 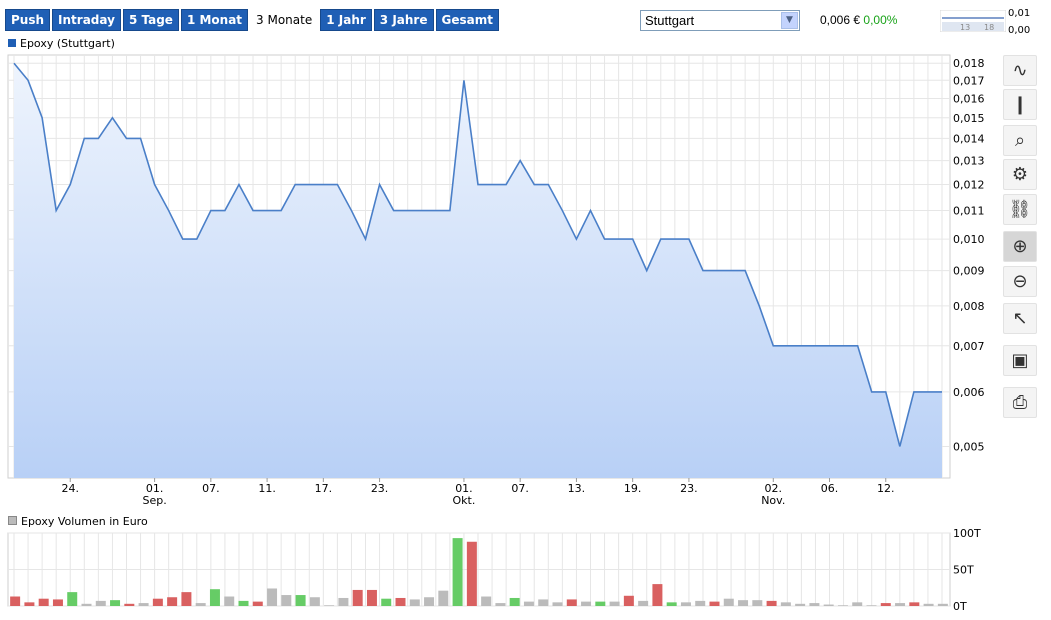 What do you see at coordinates (969, 161) in the screenshot?
I see `y-tick-label: 0,013` at bounding box center [969, 161].